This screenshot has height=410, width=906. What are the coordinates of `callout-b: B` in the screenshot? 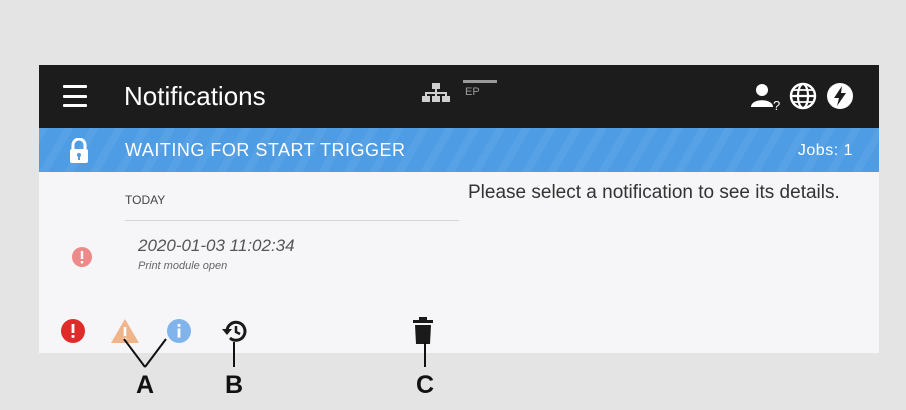 It's located at (234, 385).